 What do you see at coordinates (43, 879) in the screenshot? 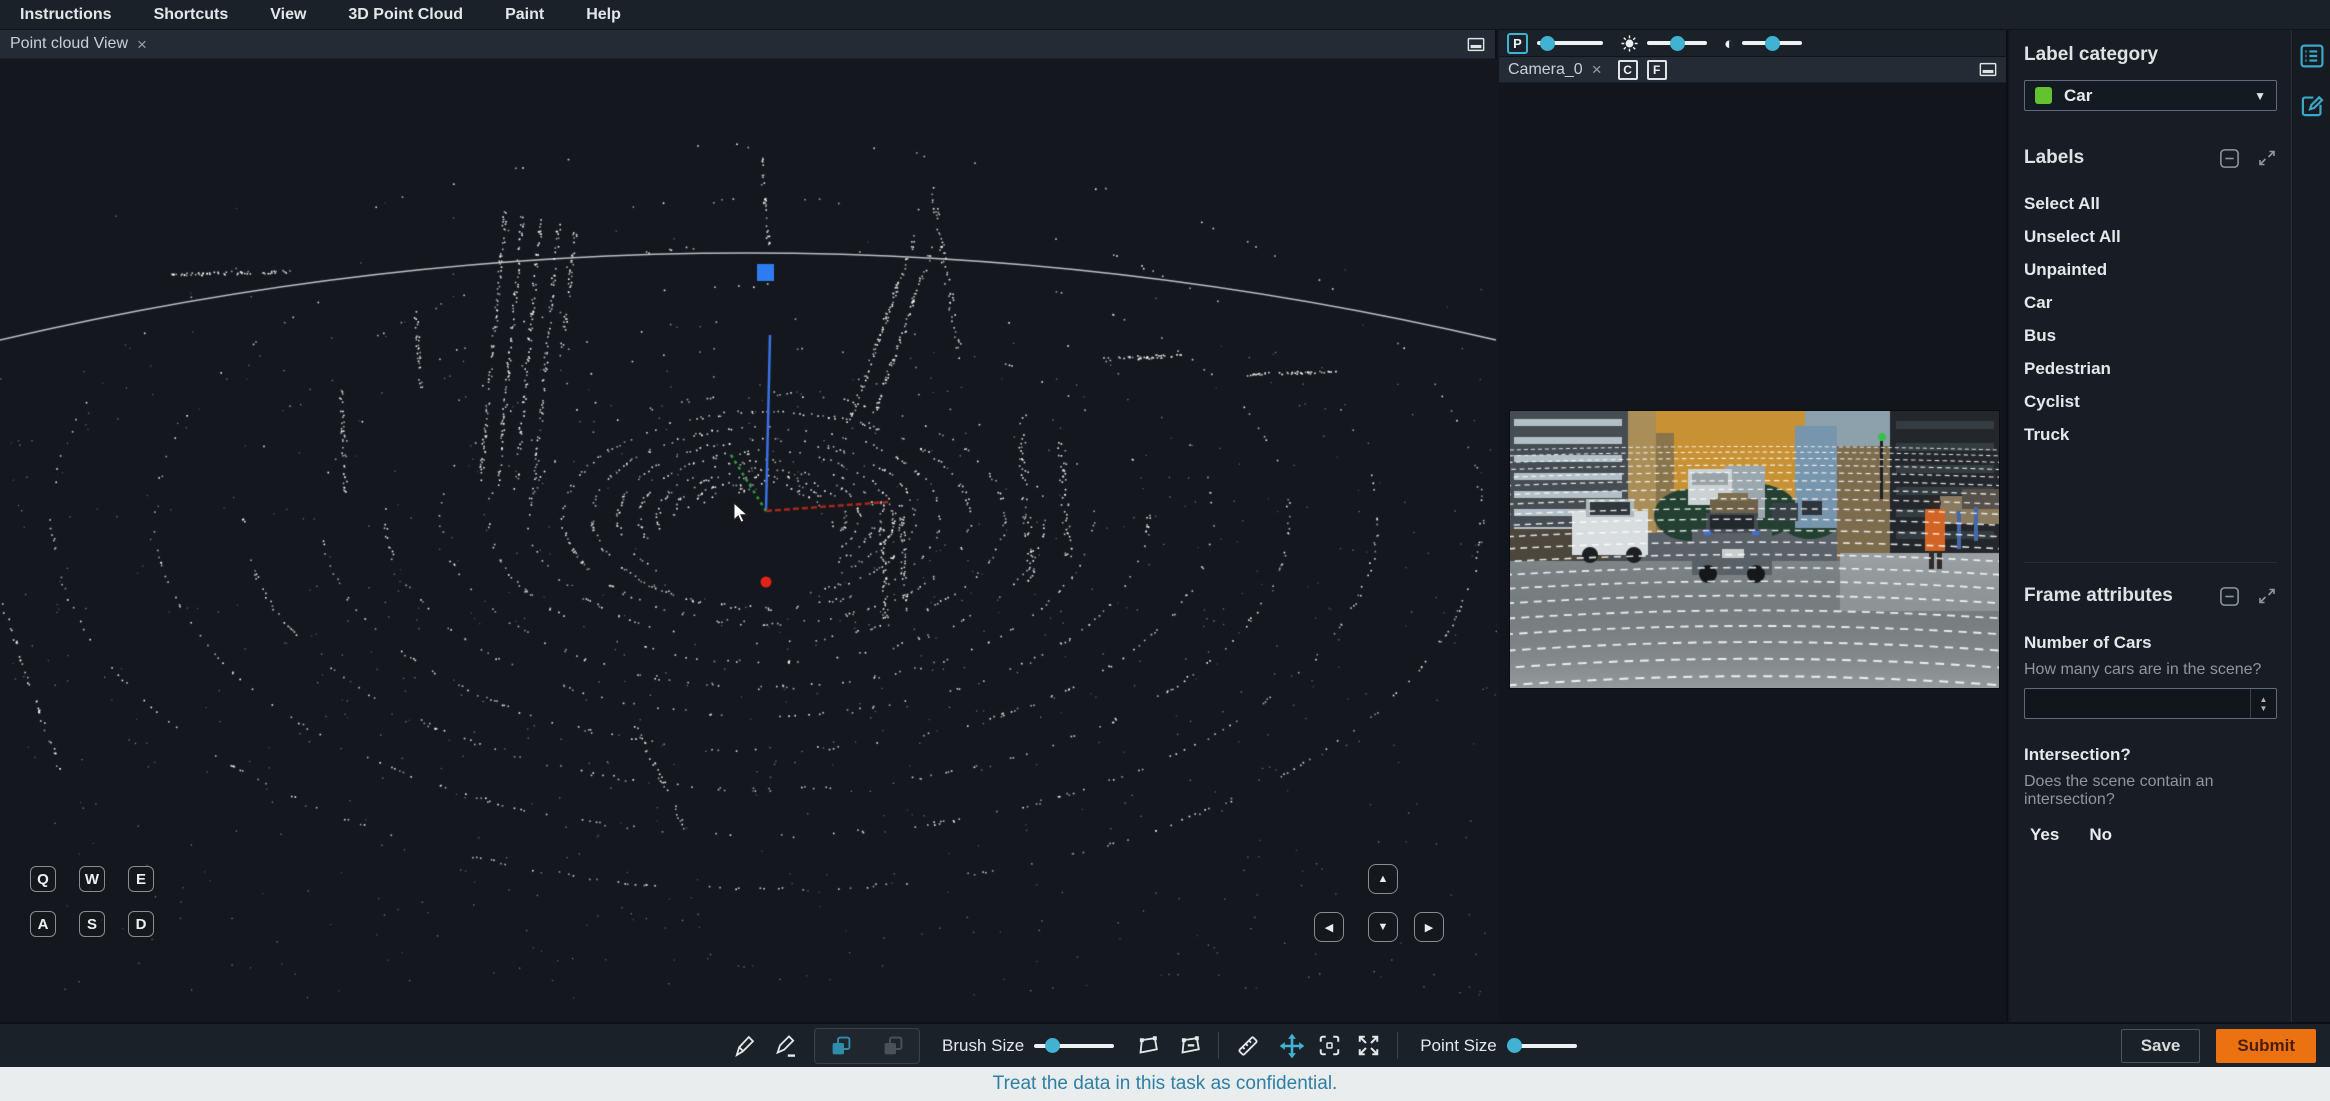
I see `hotkey-q: Q` at bounding box center [43, 879].